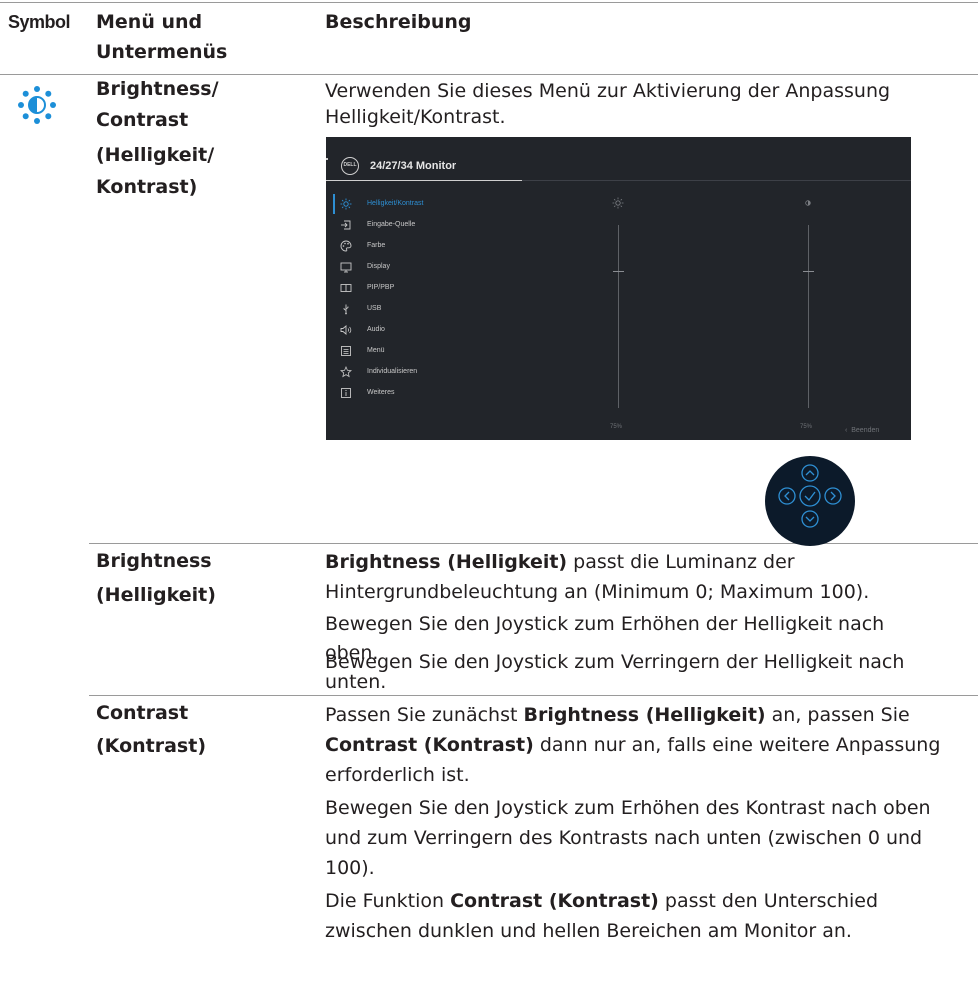 This screenshot has width=978, height=982. I want to click on contrast-value: 75%, so click(806, 427).